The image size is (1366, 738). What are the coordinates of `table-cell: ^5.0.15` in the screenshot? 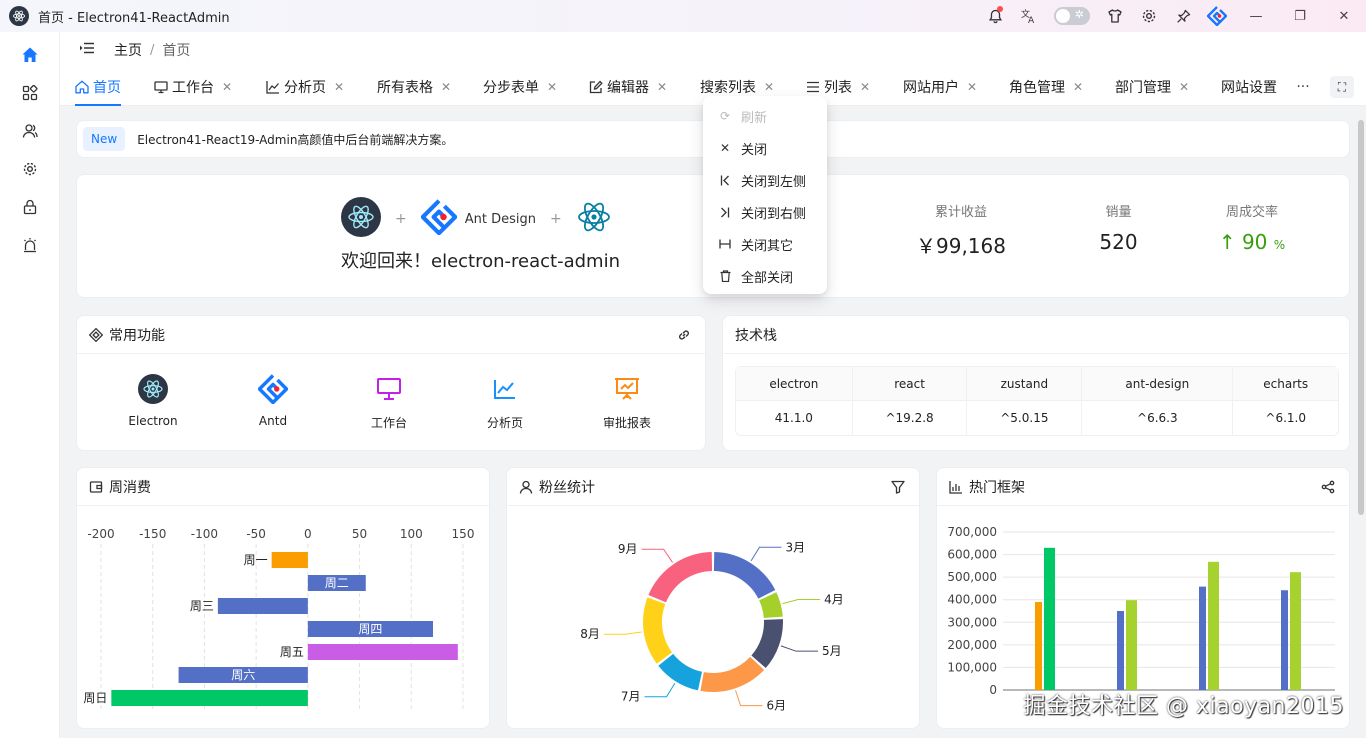 It's located at (1025, 418).